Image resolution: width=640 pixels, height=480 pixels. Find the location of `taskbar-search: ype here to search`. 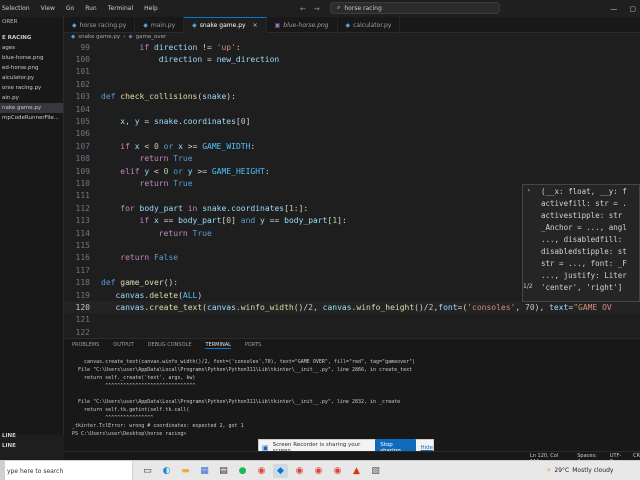

taskbar-search: ype here to search is located at coordinates (69, 470).